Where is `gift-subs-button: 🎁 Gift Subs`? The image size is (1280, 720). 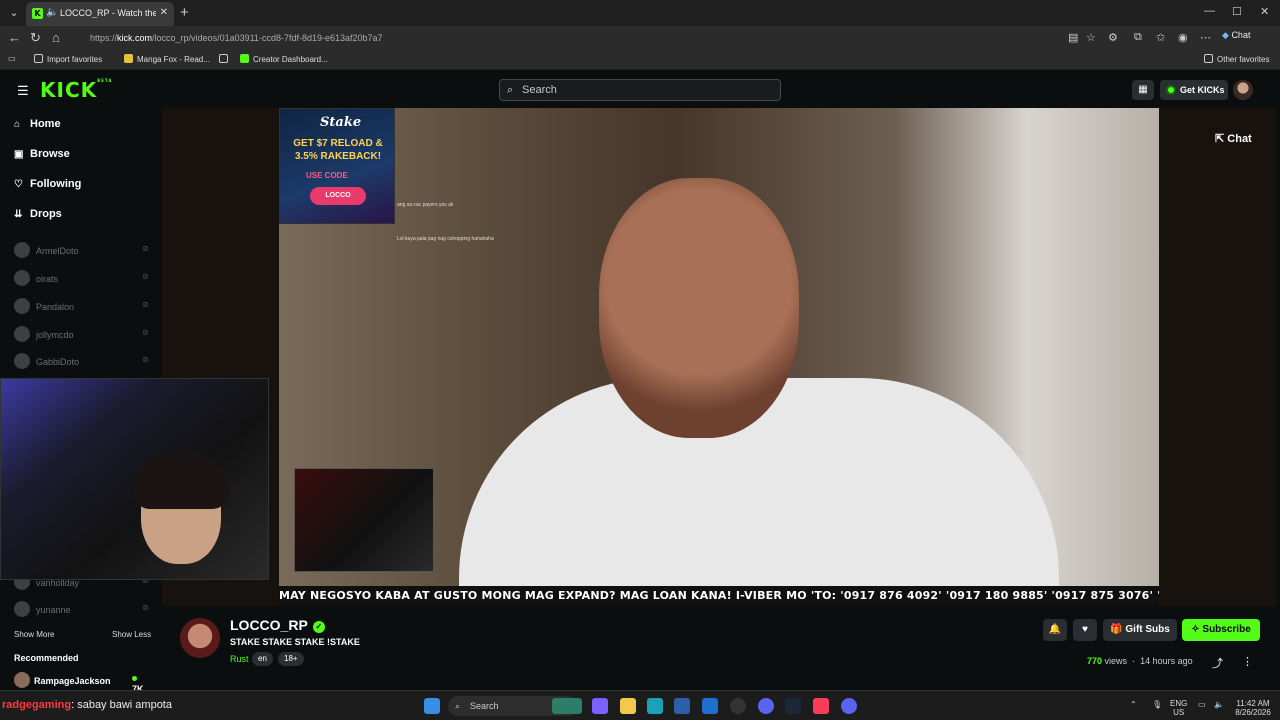
gift-subs-button: 🎁 Gift Subs is located at coordinates (1140, 630).